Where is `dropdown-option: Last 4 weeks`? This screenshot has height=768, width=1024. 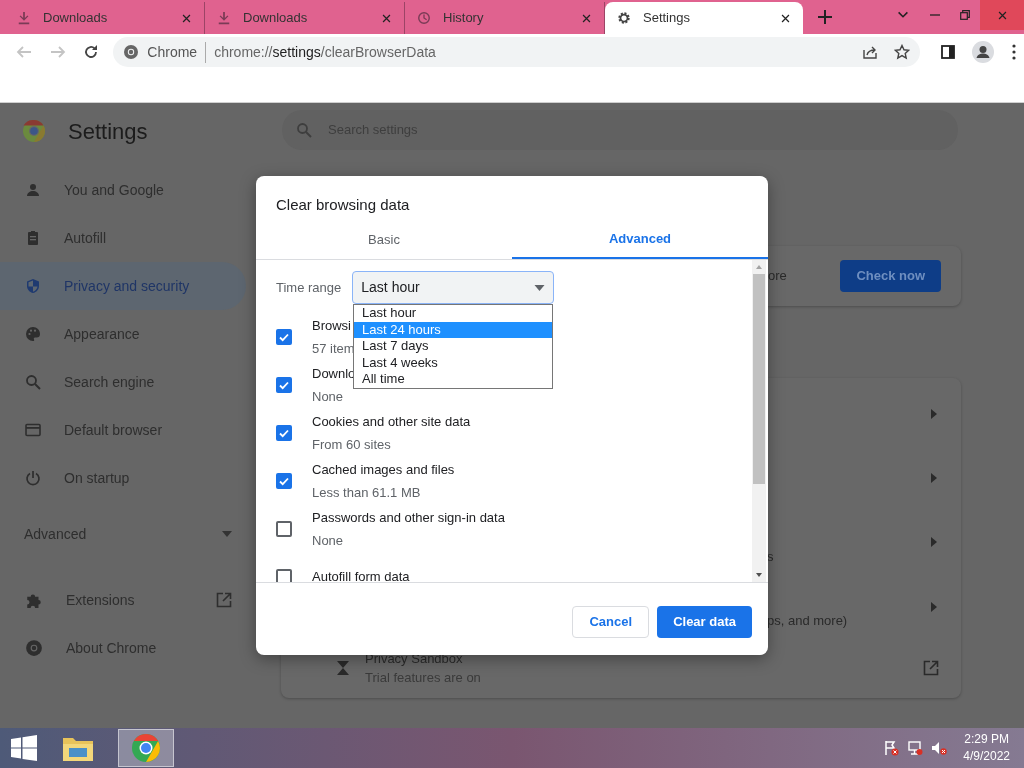
dropdown-option: Last 4 weeks is located at coordinates (453, 362).